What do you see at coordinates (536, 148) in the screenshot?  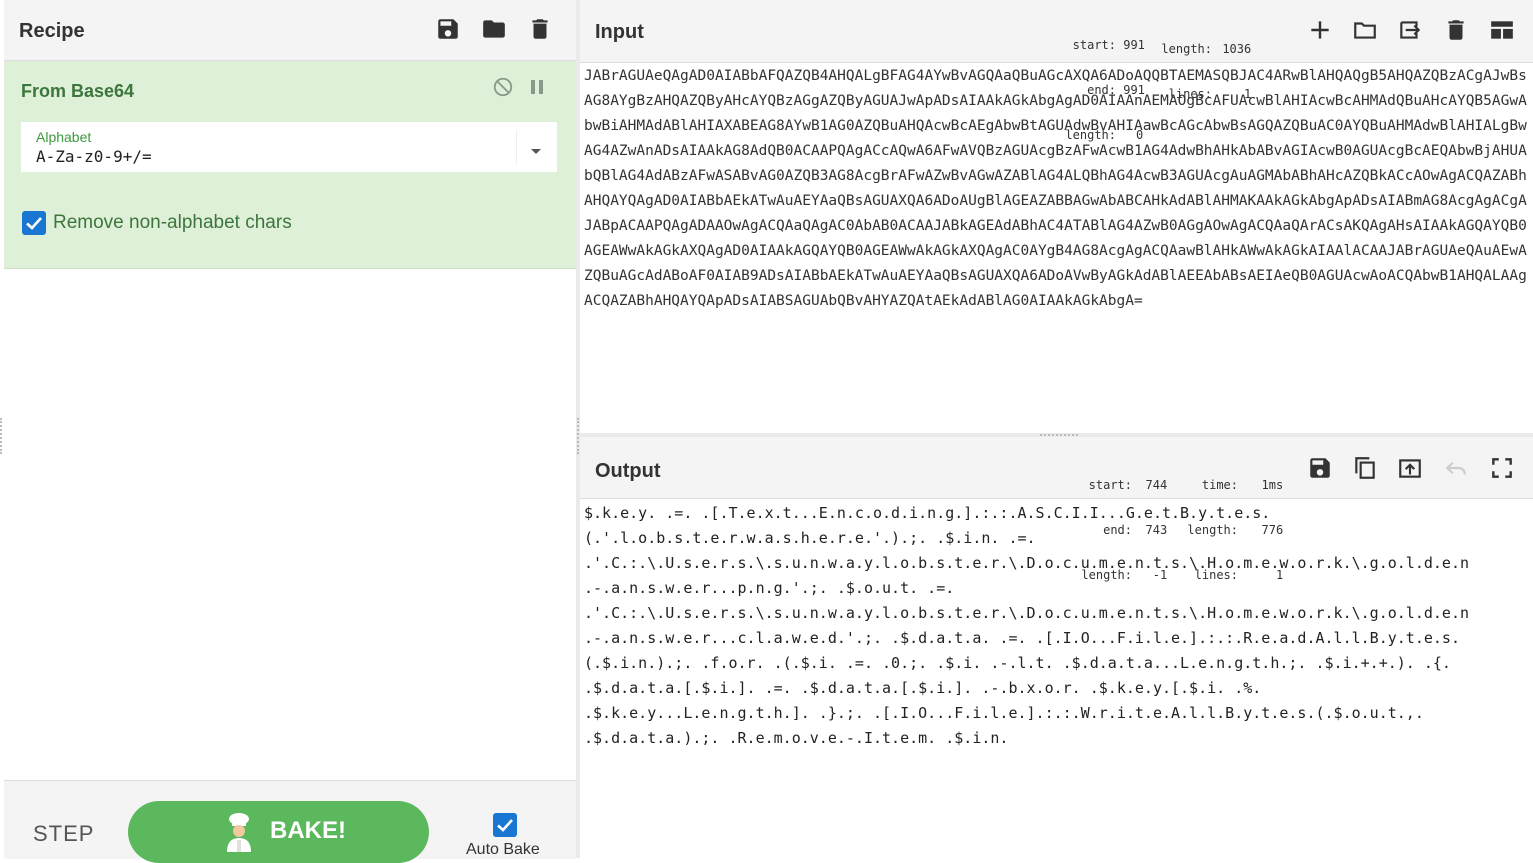 I see `caret-down-icon` at bounding box center [536, 148].